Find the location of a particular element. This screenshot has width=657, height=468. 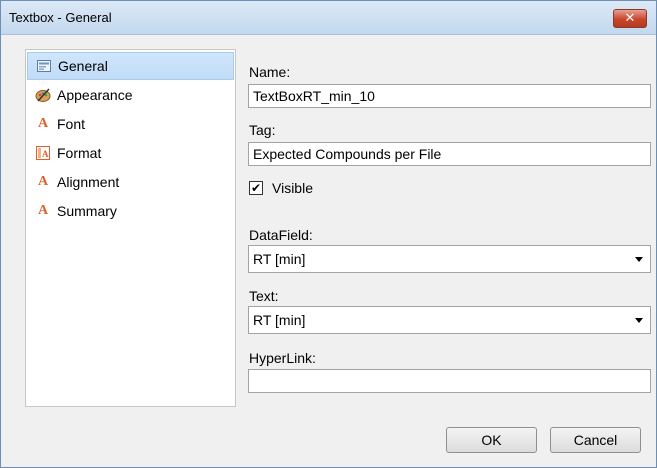

nav-item-alignment: A Alignment is located at coordinates (130, 182).